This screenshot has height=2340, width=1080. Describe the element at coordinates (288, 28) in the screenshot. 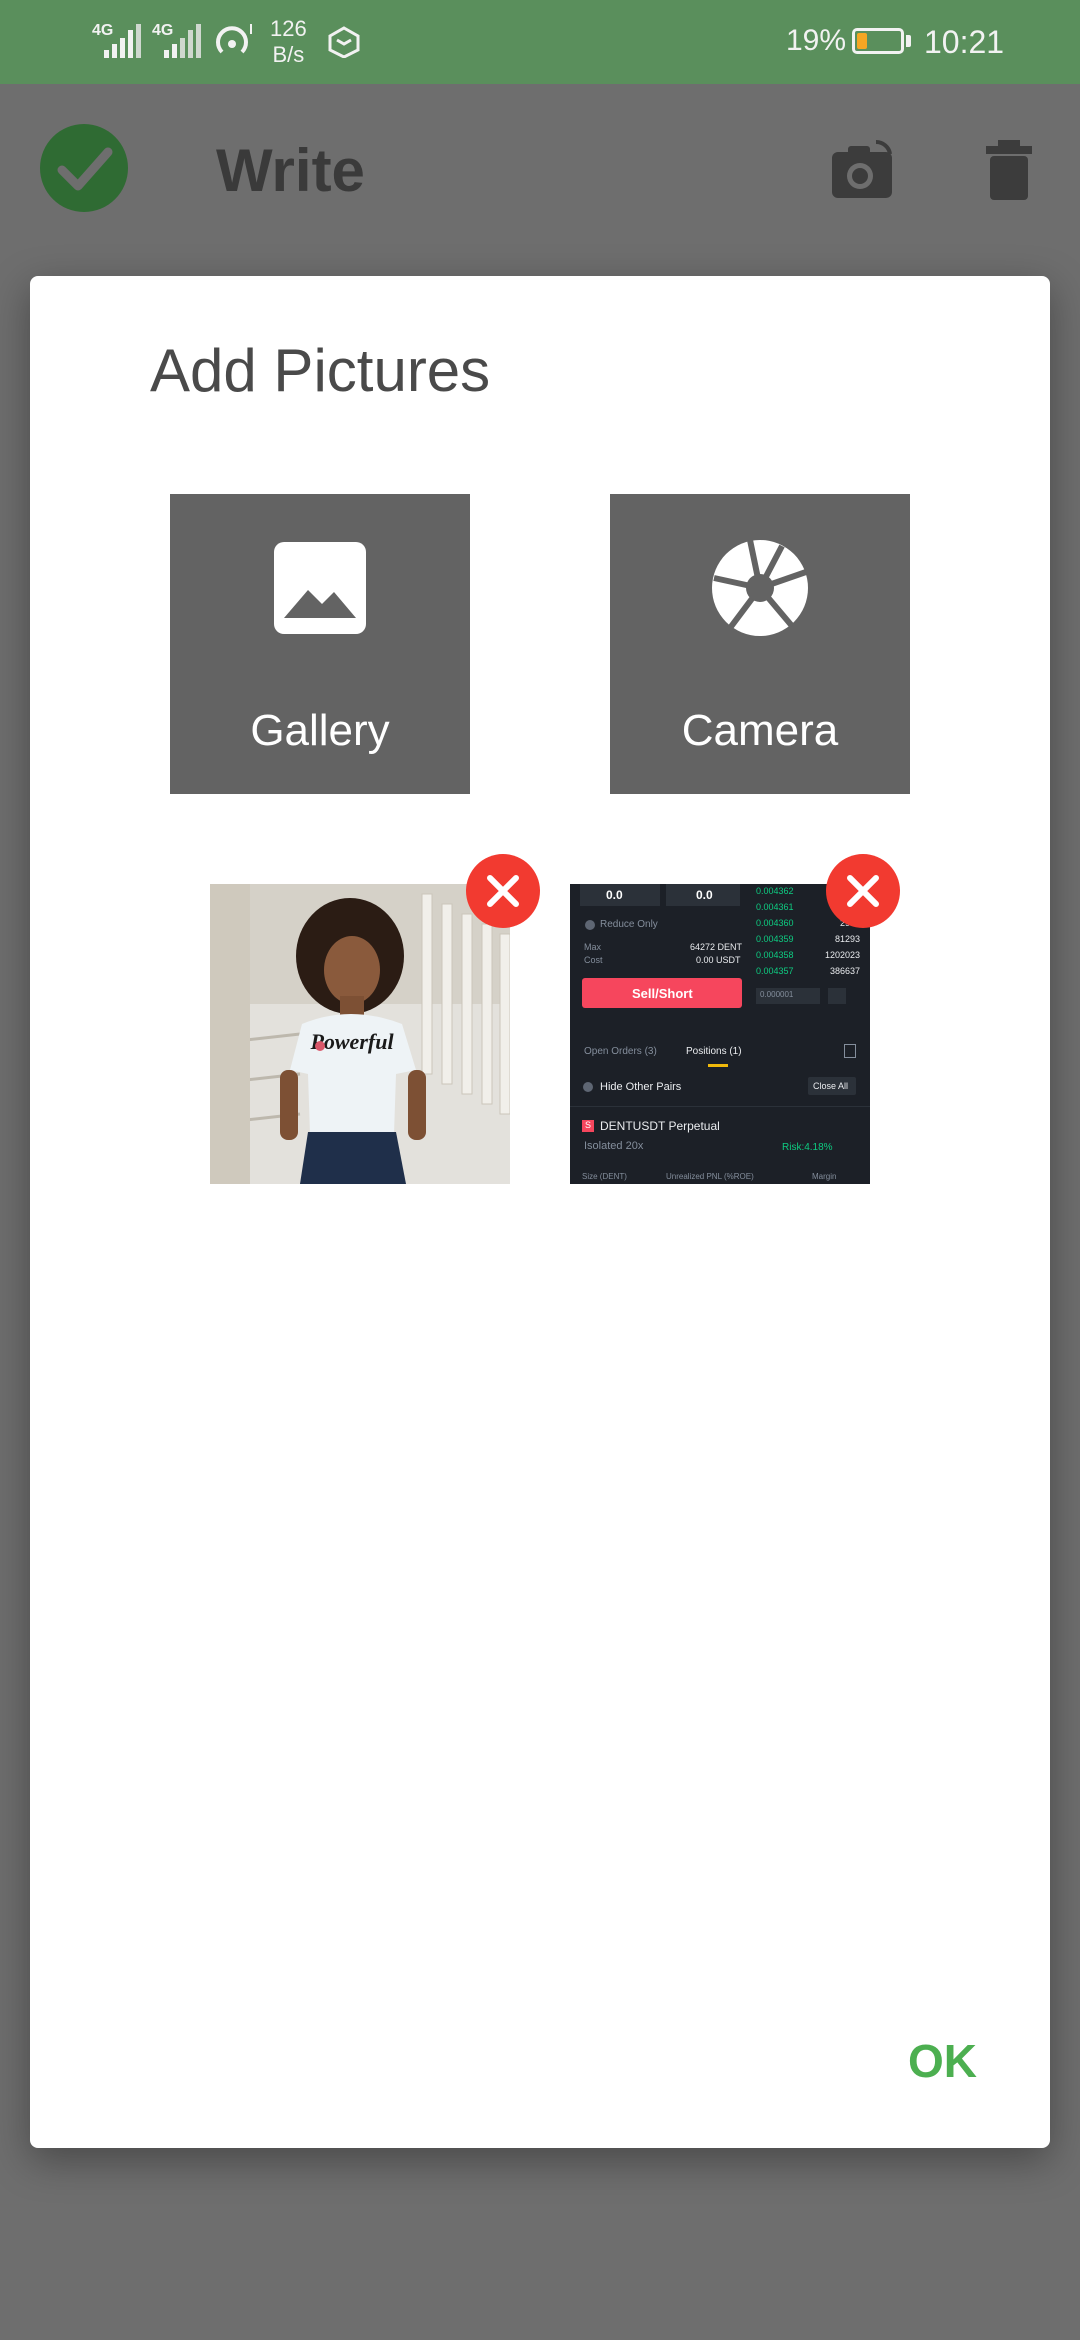

I see `speed-value: 126` at that location.